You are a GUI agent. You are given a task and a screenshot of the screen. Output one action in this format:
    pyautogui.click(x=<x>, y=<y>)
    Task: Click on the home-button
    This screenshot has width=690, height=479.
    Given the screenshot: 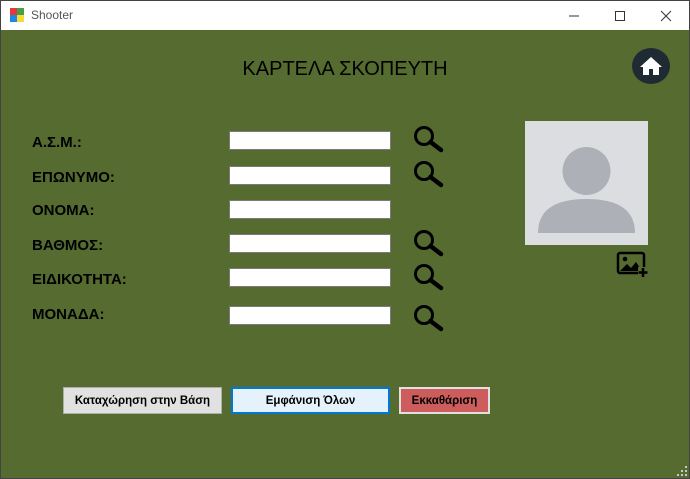 What is the action you would take?
    pyautogui.click(x=651, y=66)
    